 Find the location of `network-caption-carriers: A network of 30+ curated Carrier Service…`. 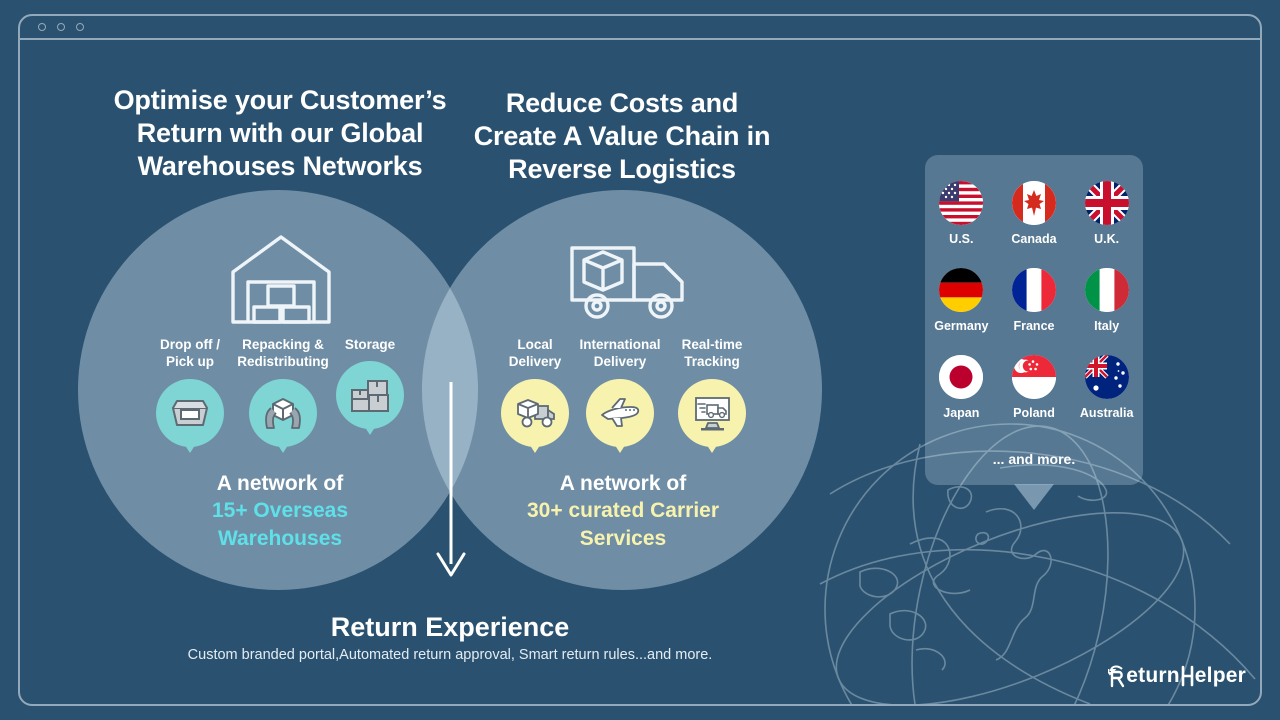

network-caption-carriers: A network of 30+ curated Carrier Service… is located at coordinates (623, 511).